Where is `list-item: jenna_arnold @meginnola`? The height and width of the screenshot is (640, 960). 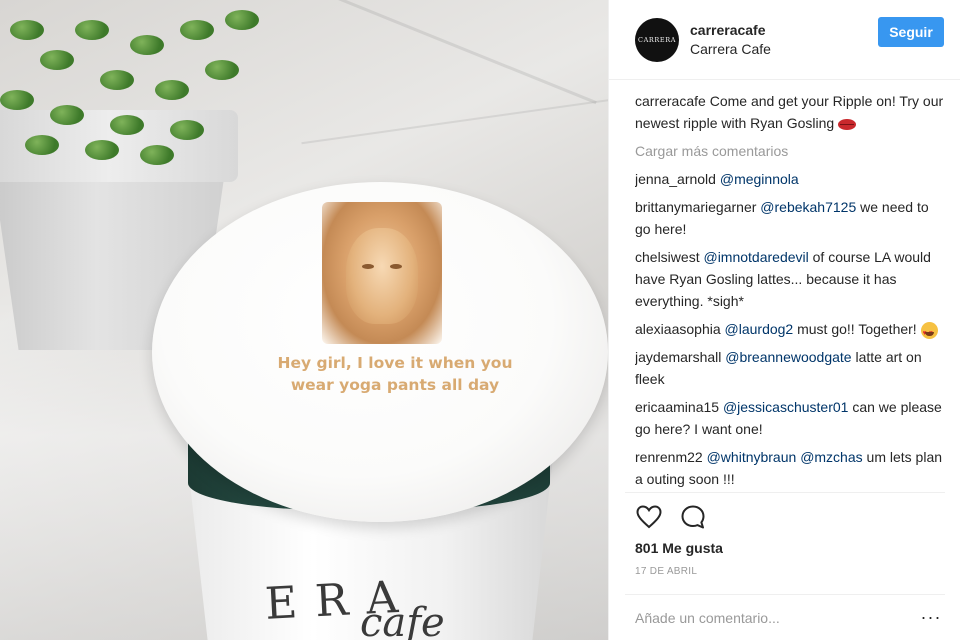
list-item: jenna_arnold @meginnola is located at coordinates (790, 179).